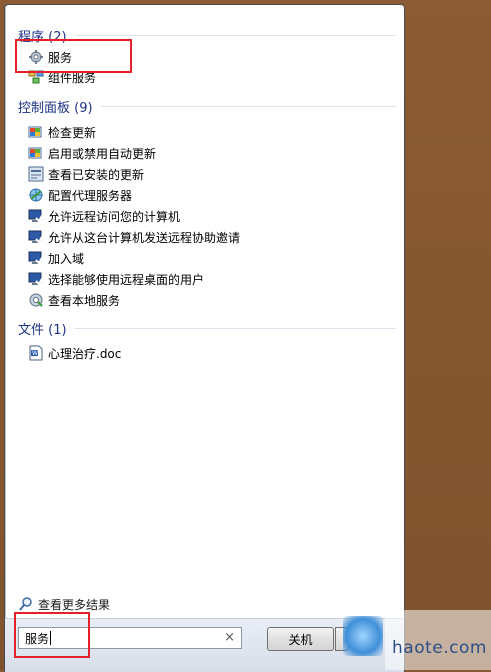 Image resolution: width=491 pixels, height=672 pixels. I want to click on result-check-updates: 检查更新, so click(208, 132).